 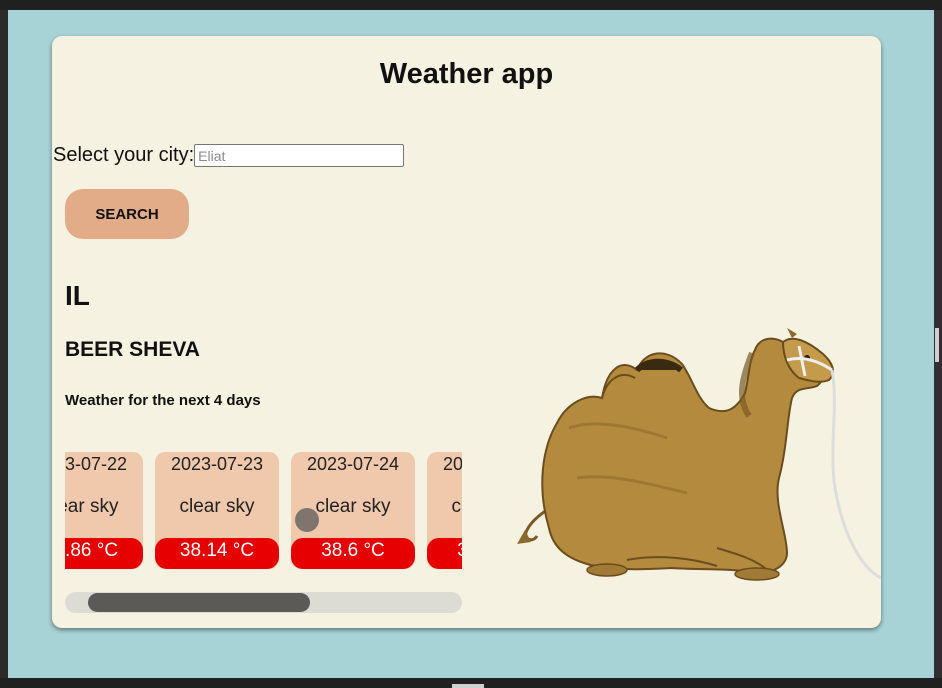 I want to click on day-date: 2023-07-24, so click(x=353, y=464).